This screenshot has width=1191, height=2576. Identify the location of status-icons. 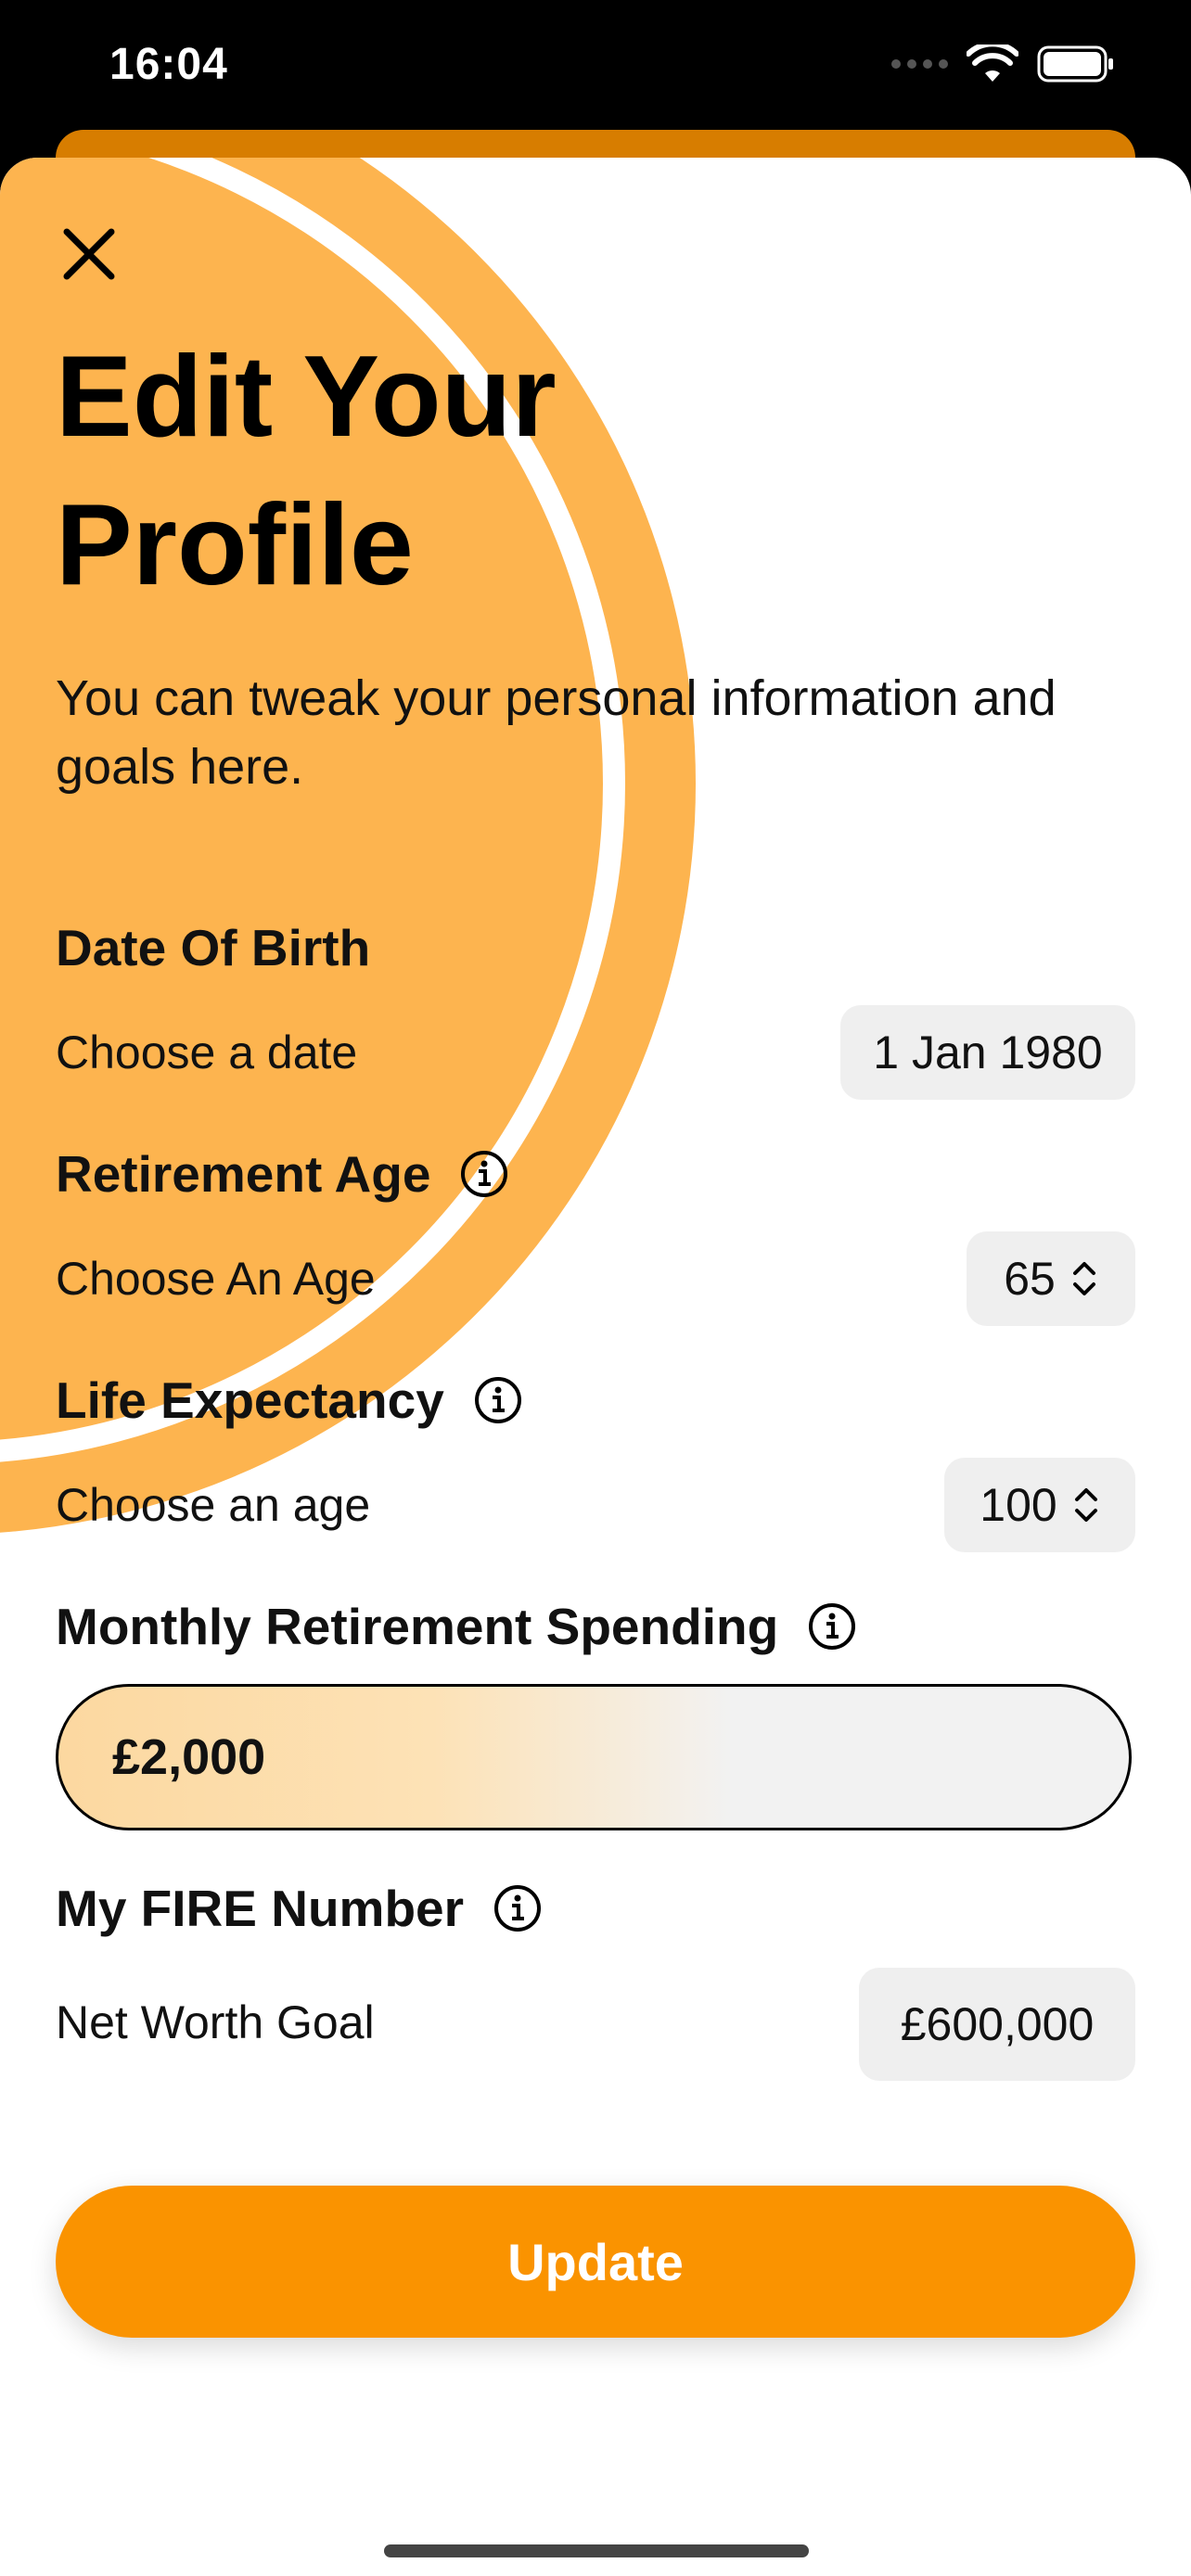
(1003, 64).